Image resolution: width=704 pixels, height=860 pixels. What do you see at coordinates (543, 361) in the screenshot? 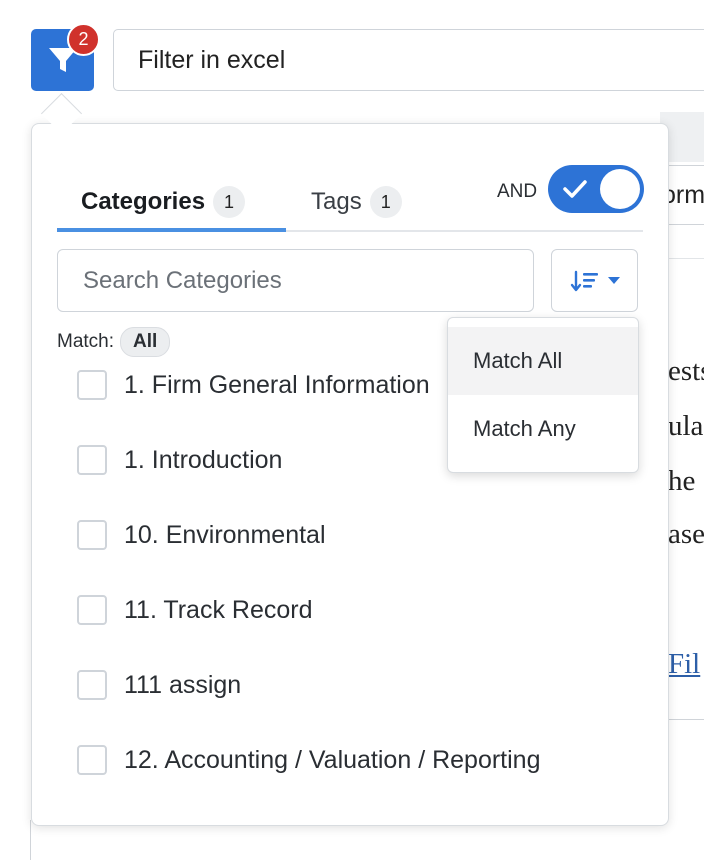
I see `menu-item-match-all: Match All` at bounding box center [543, 361].